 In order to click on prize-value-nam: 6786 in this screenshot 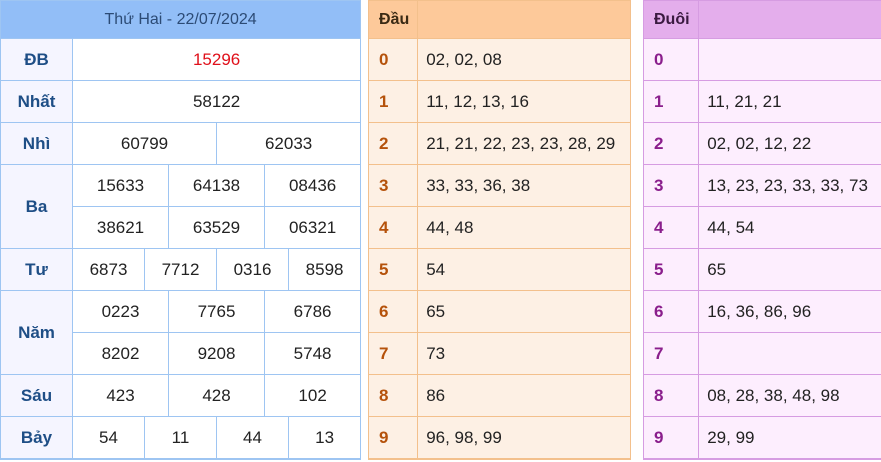, I will do `click(312, 311)`.